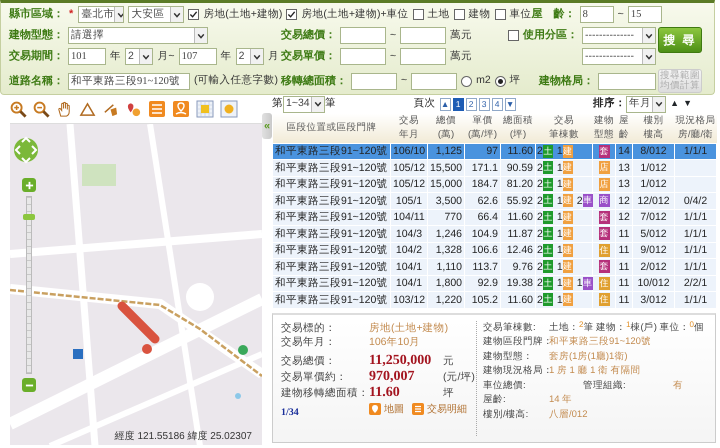 The image size is (720, 448). Describe the element at coordinates (497, 104) in the screenshot. I see `page-button: 4` at that location.